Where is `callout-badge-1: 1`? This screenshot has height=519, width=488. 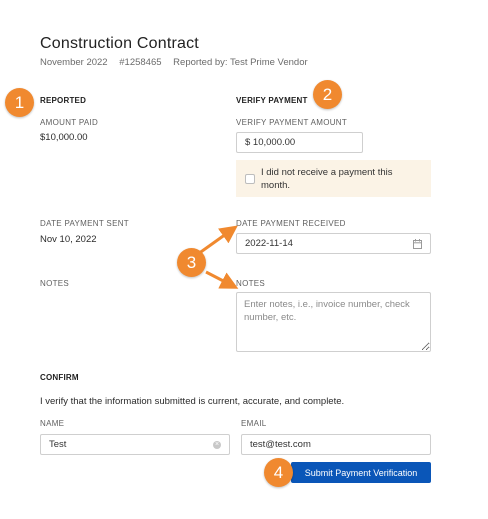
callout-badge-1: 1 is located at coordinates (19, 102).